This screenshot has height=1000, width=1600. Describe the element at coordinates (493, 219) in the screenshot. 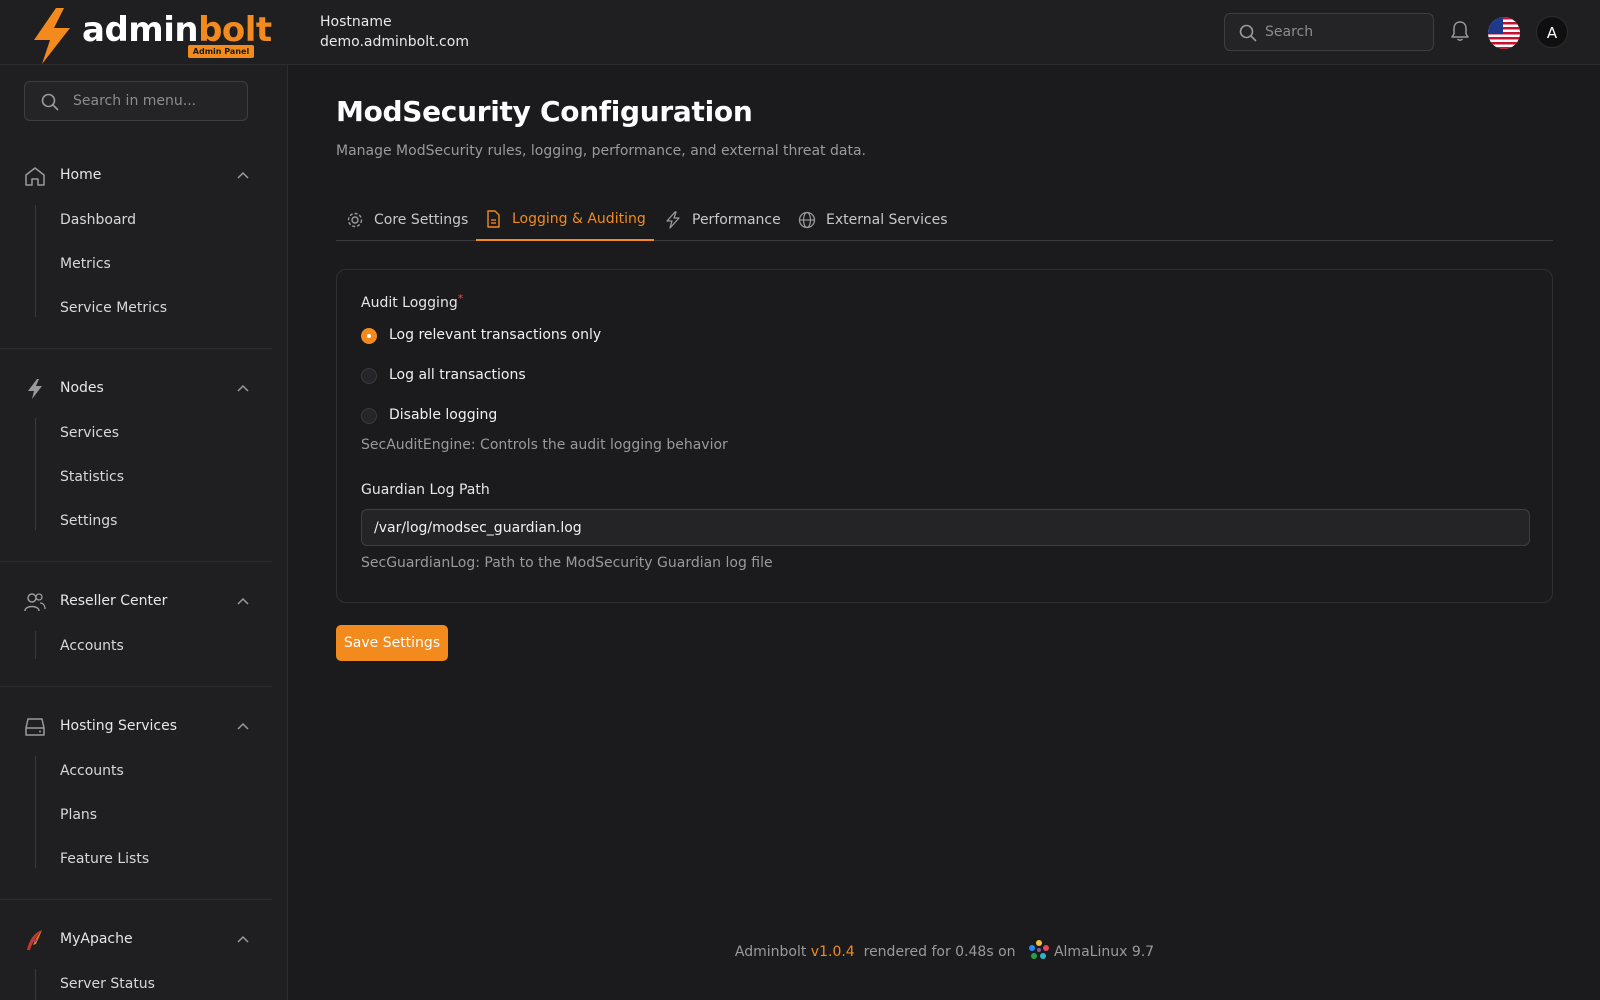

I see `document-icon` at that location.